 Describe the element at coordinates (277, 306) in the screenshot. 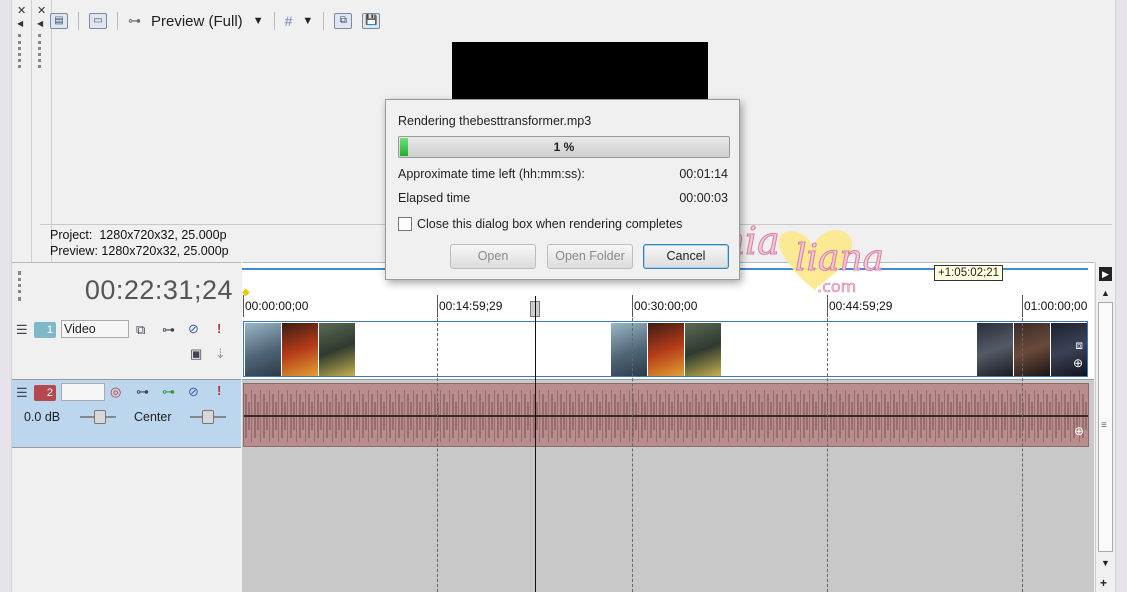

I see `ruler-tick-label: 00:00:00;00` at that location.